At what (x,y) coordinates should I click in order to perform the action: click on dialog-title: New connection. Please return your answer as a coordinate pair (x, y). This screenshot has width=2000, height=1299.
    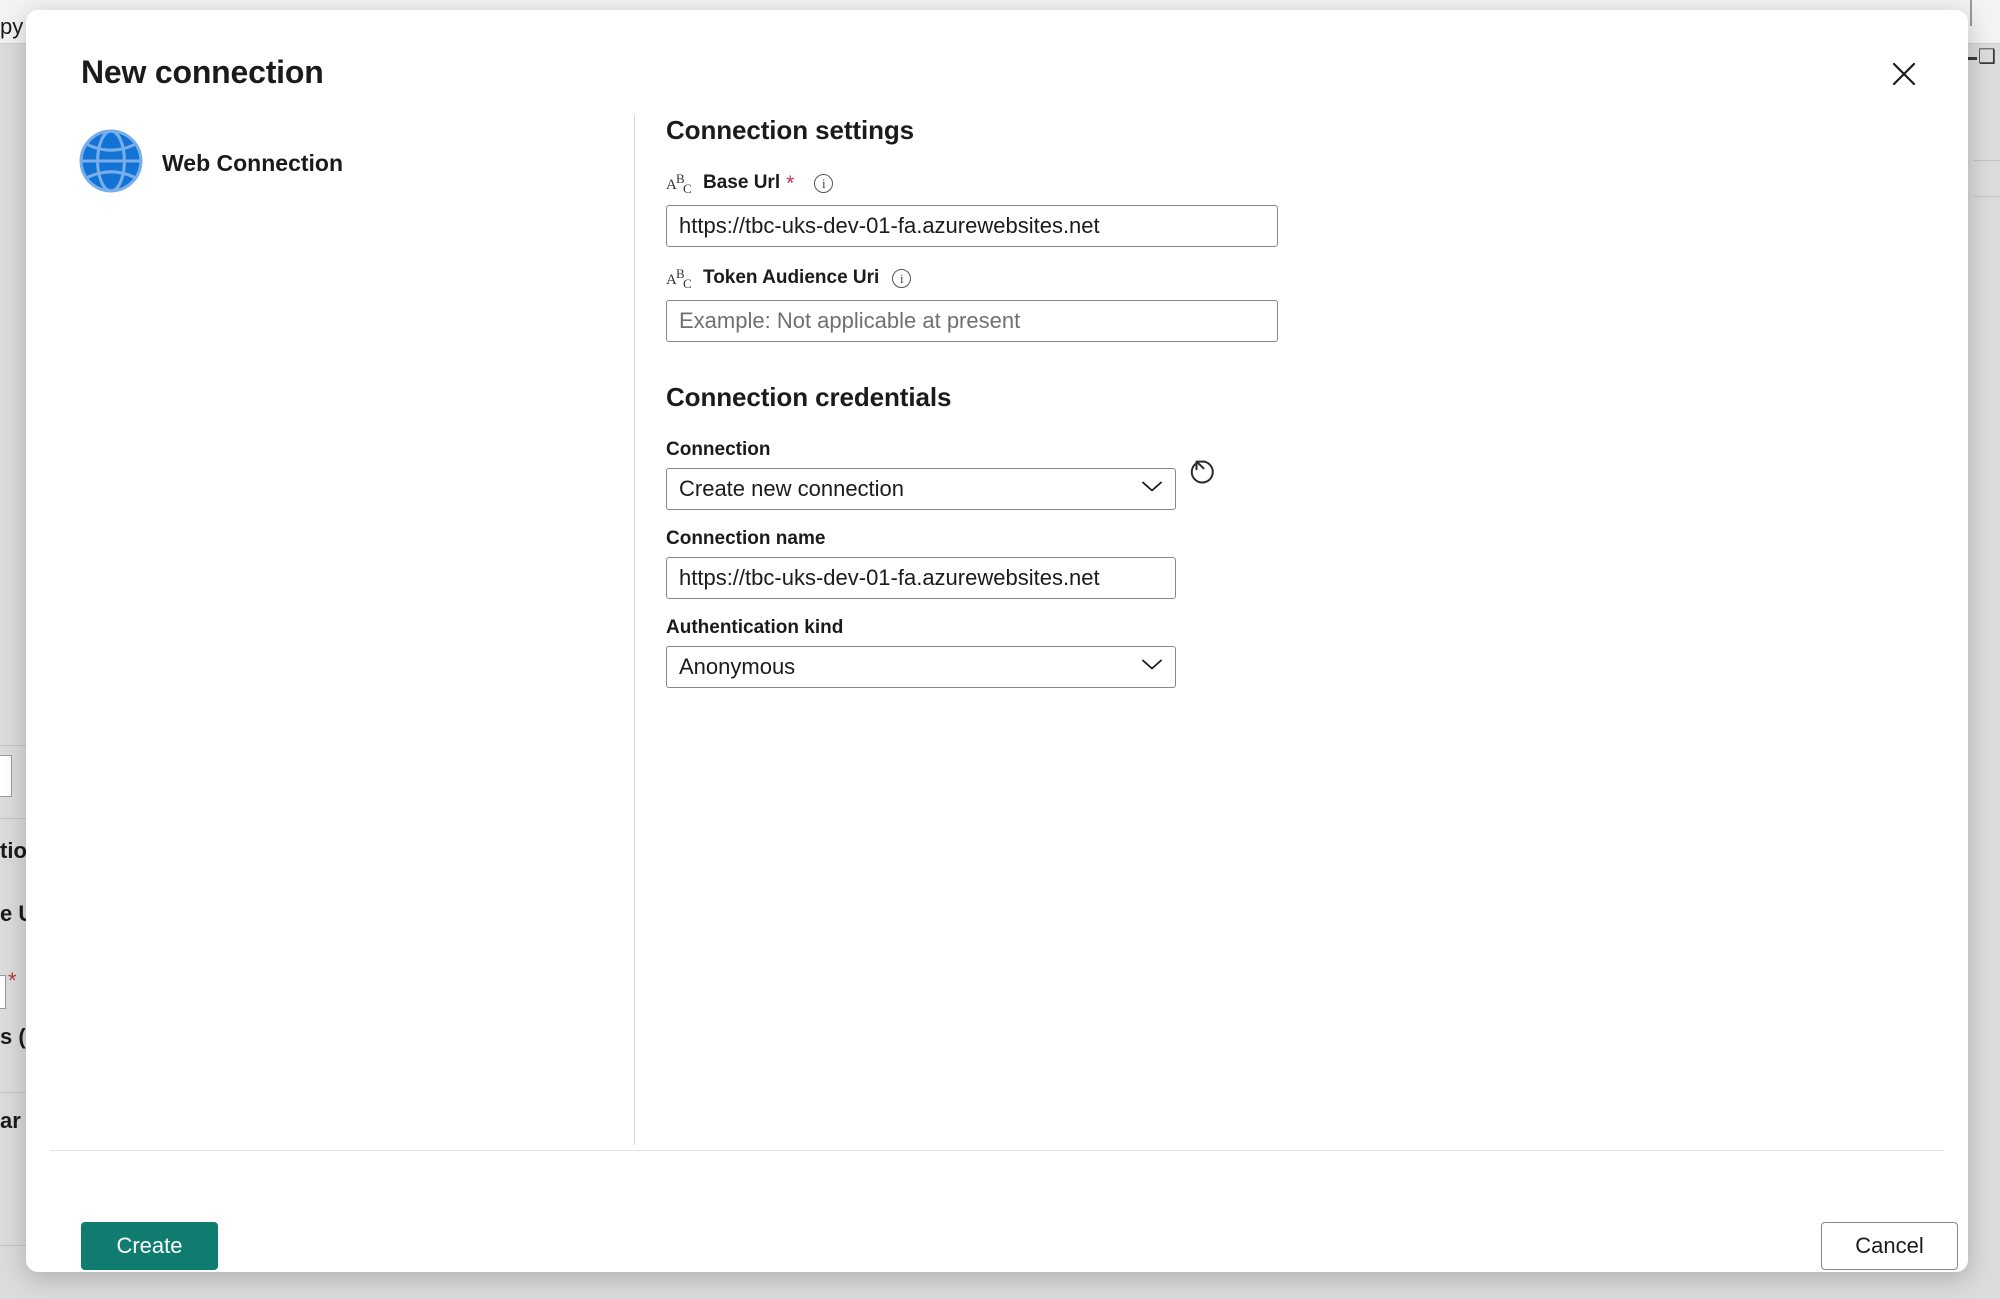
    Looking at the image, I should click on (202, 72).